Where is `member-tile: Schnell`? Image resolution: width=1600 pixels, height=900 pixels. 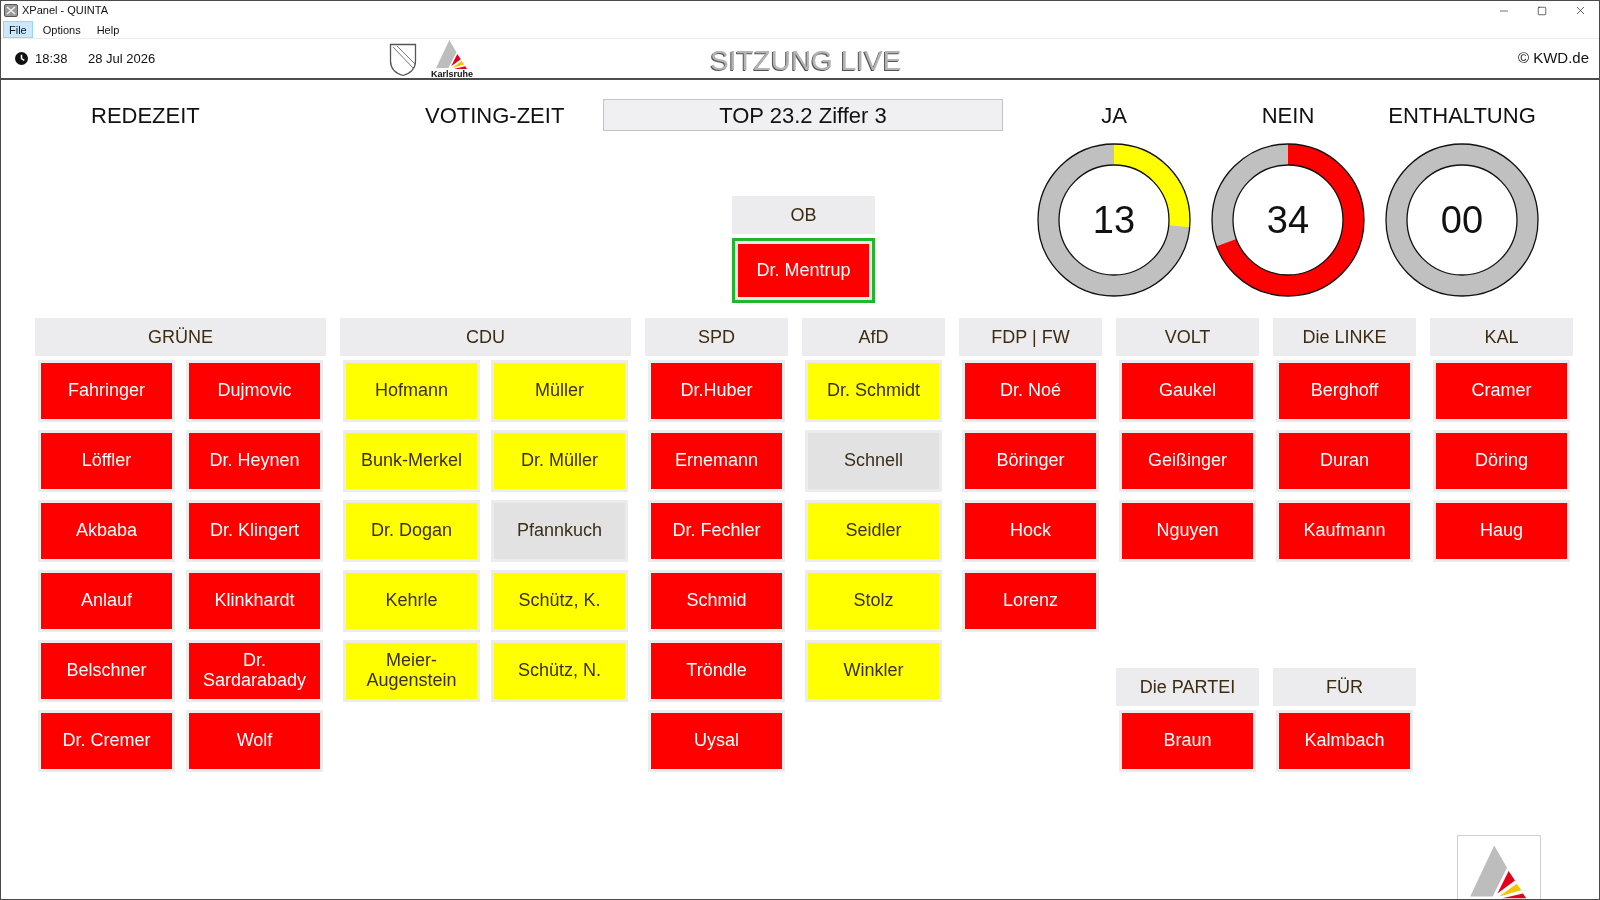
member-tile: Schnell is located at coordinates (873, 461).